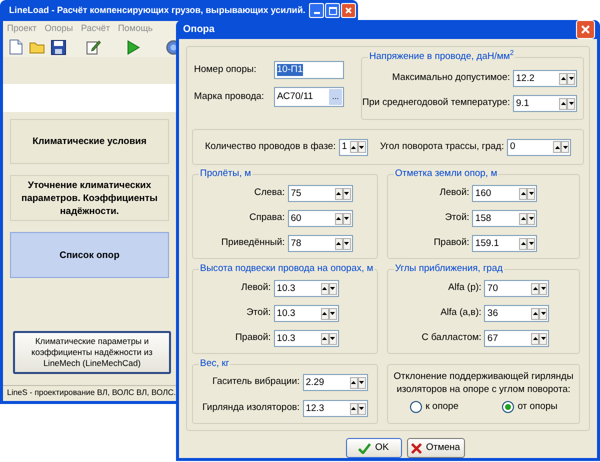 This screenshot has width=600, height=462. I want to click on field-label: Гаситель вибрации:, so click(255, 382).